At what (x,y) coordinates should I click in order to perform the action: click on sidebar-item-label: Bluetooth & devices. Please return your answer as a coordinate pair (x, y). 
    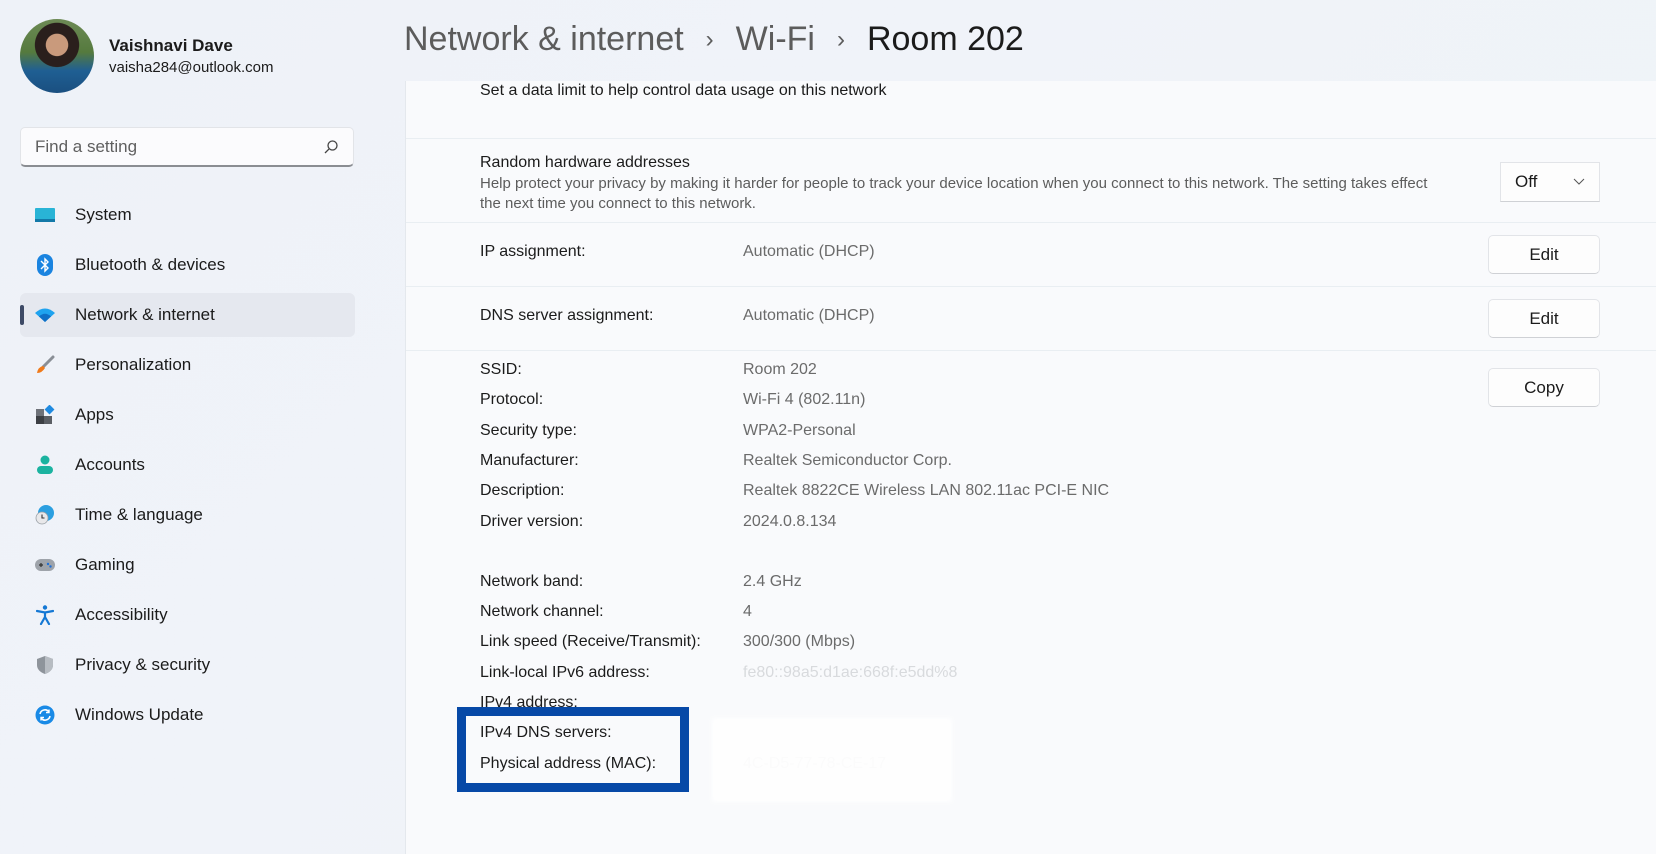
    Looking at the image, I should click on (150, 264).